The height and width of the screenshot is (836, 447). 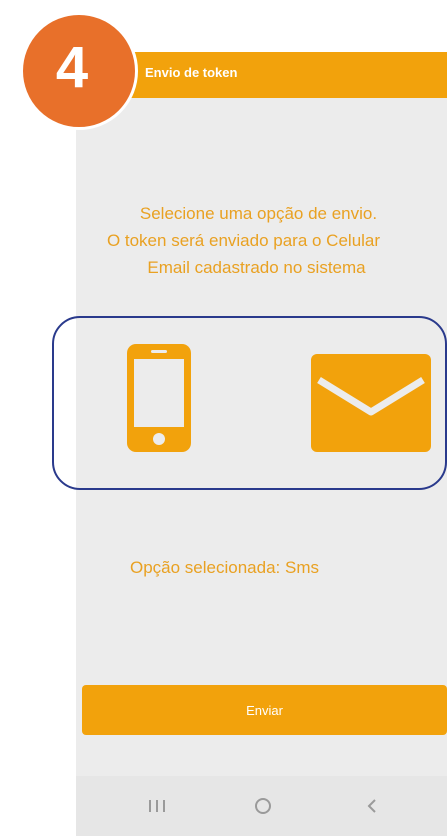 I want to click on send-button: Enviar, so click(x=264, y=710).